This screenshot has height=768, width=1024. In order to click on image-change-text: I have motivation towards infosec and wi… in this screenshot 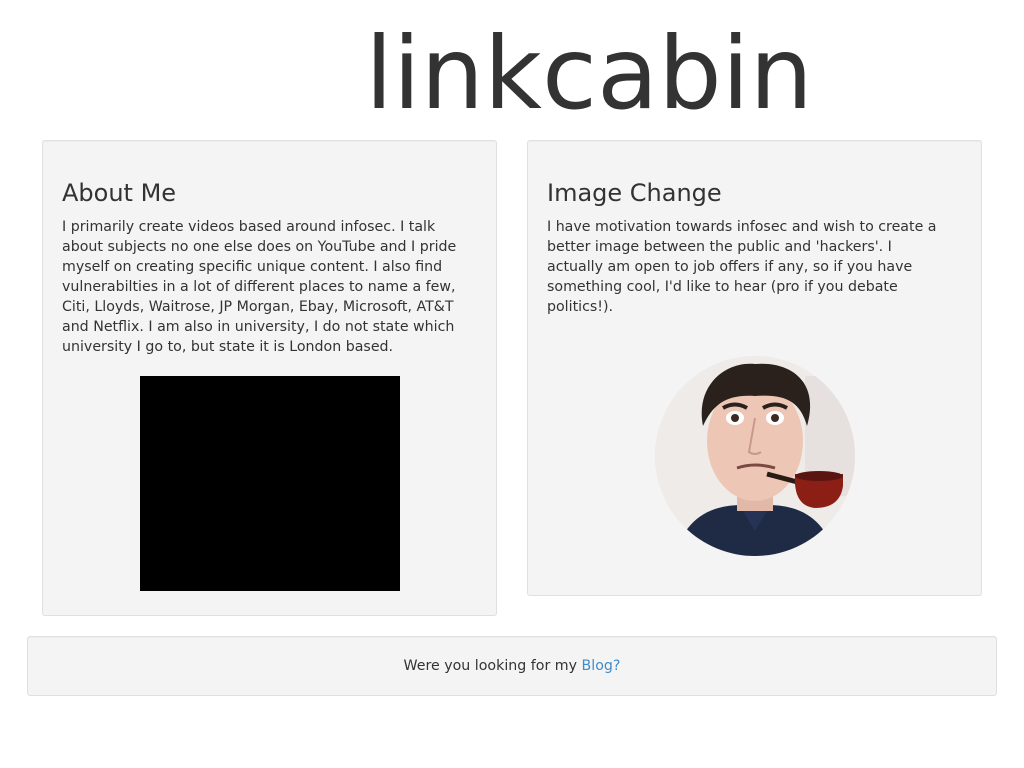, I will do `click(742, 267)`.